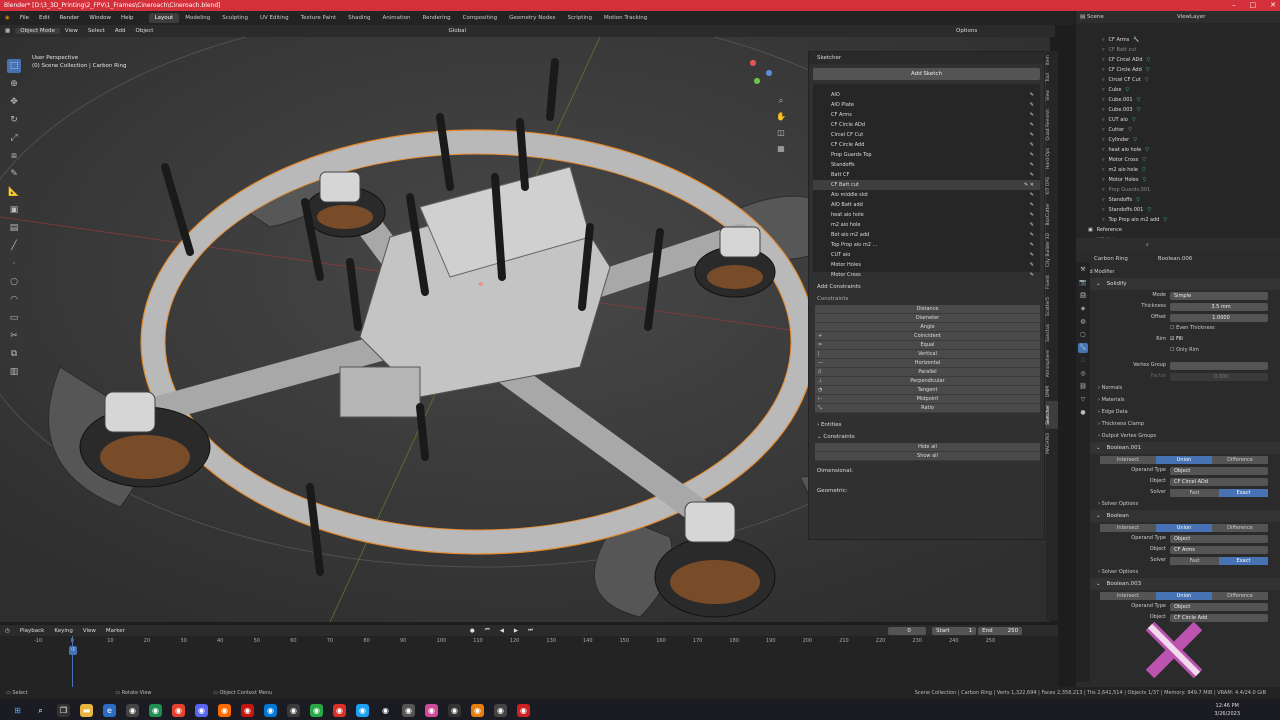 The width and height of the screenshot is (1280, 720). I want to click on scene-icon: ▤, so click(1082, 17).